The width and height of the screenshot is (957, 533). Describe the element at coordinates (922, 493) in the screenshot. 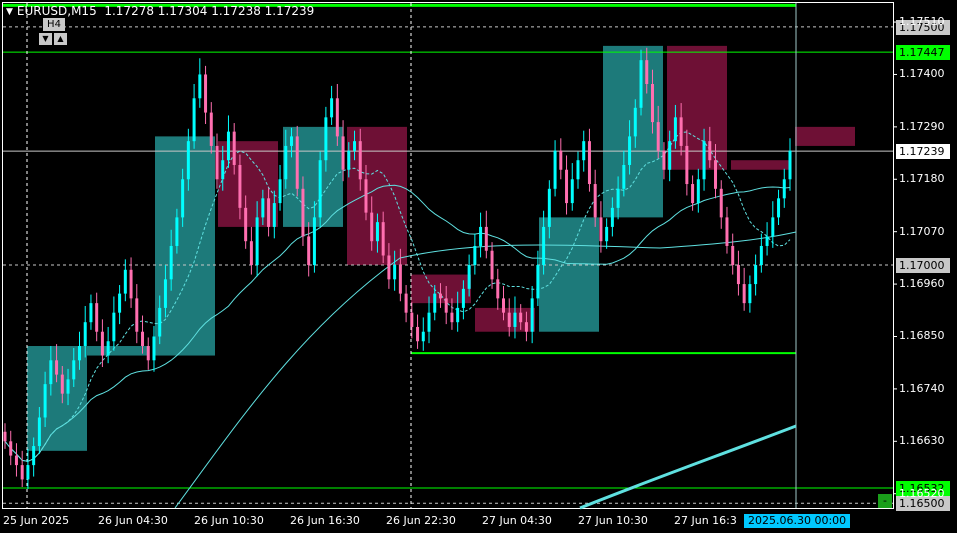

I see `price-axis-label: 1.16520` at that location.